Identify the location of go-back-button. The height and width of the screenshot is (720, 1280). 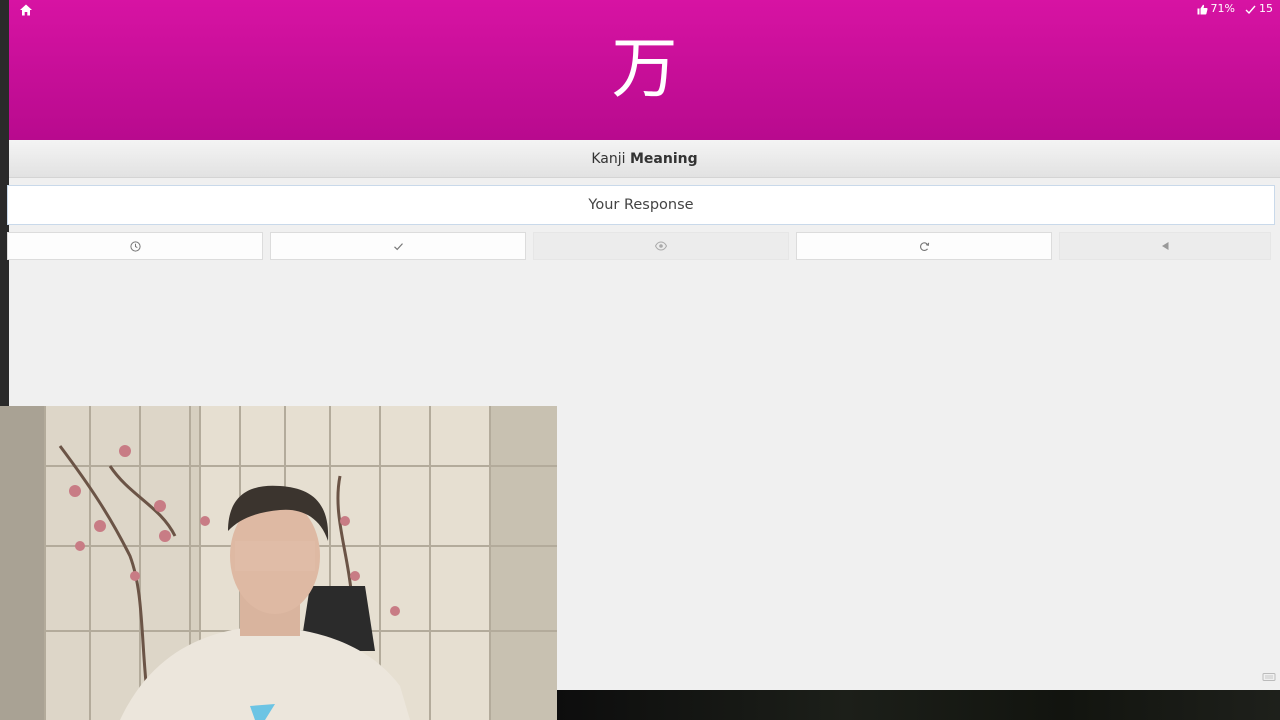
(1165, 246).